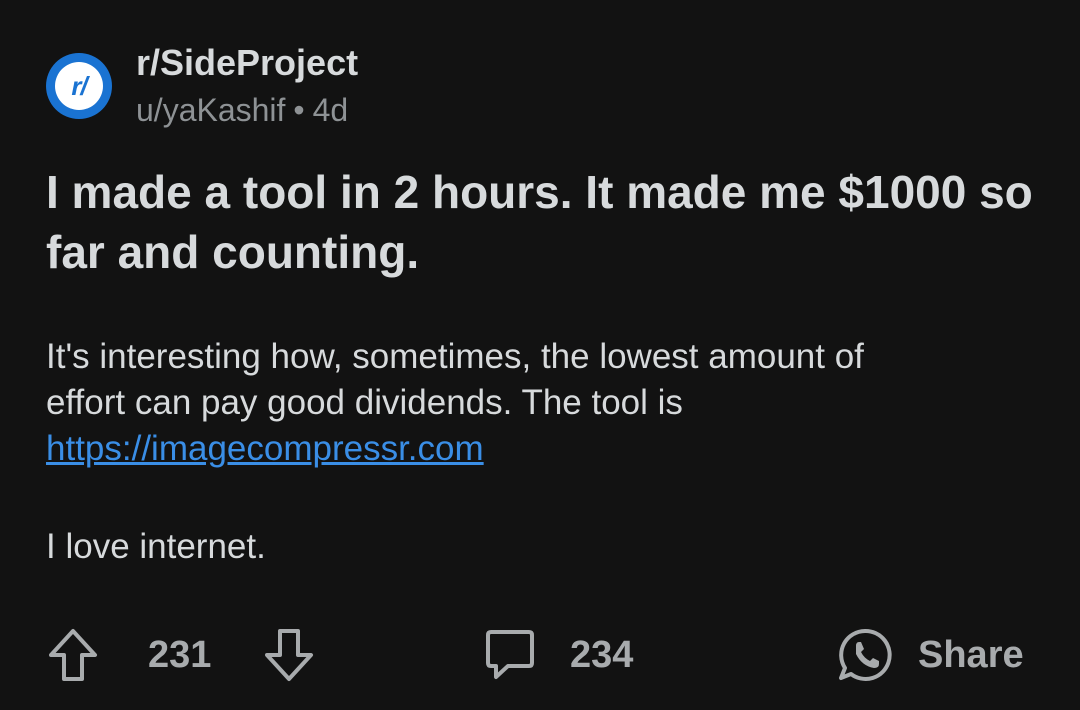 The height and width of the screenshot is (710, 1080). I want to click on subreddit-avatar: r/, so click(79, 86).